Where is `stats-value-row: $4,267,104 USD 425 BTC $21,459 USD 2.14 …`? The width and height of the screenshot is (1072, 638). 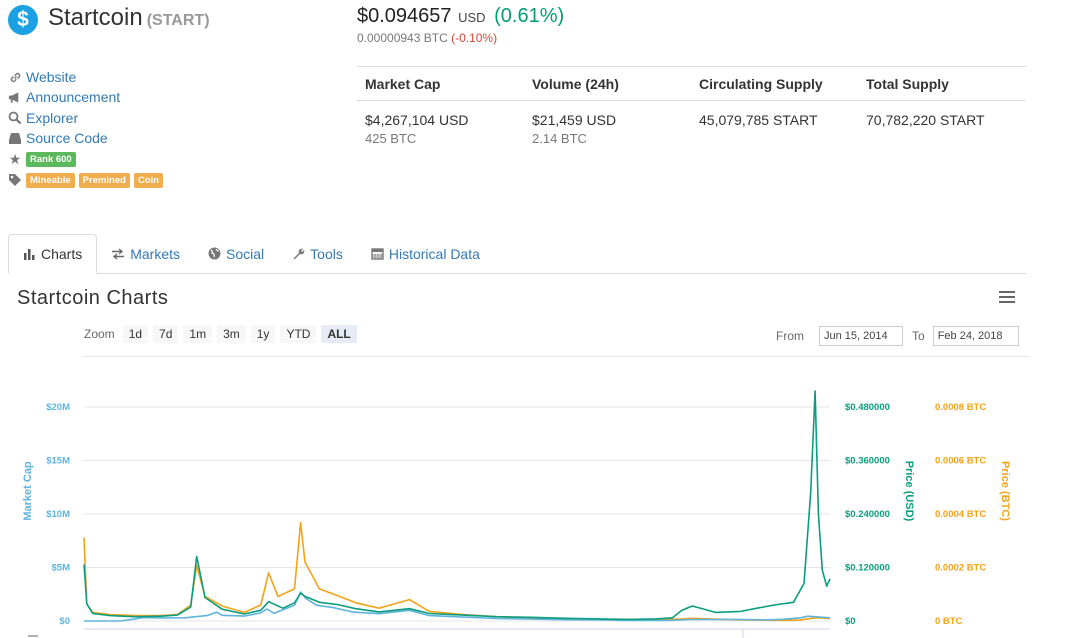
stats-value-row: $4,267,104 USD 425 BTC $21,459 USD 2.14 … is located at coordinates (691, 123).